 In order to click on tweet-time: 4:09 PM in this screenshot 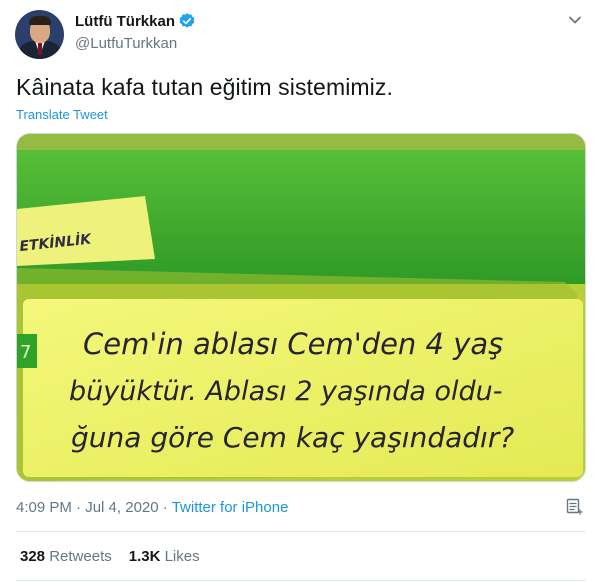, I will do `click(44, 507)`.